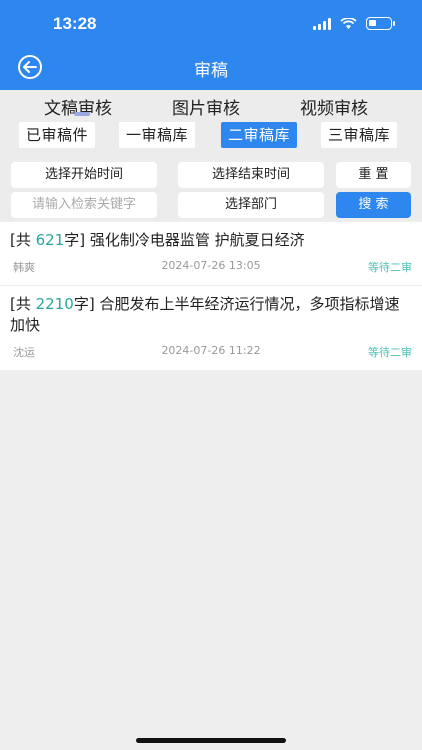 Image resolution: width=422 pixels, height=750 pixels. I want to click on battery-fill, so click(372, 23).